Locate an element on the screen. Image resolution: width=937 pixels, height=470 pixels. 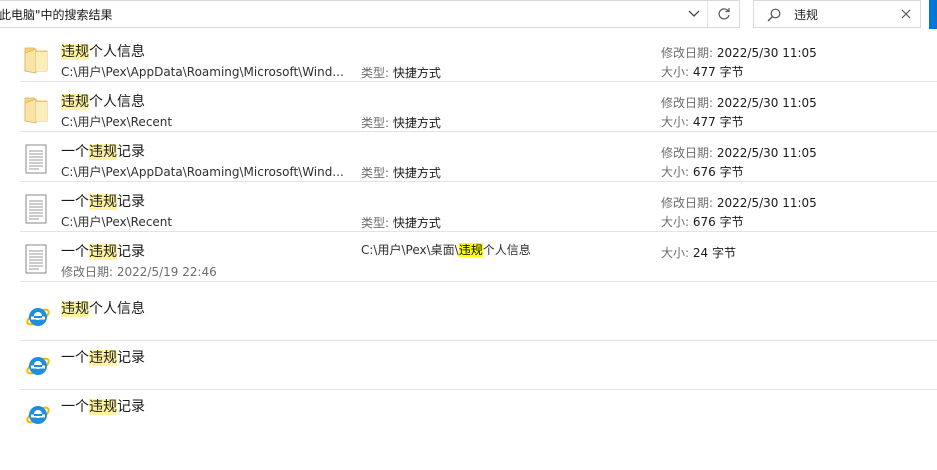
search-input: 违规 is located at coordinates (806, 14).